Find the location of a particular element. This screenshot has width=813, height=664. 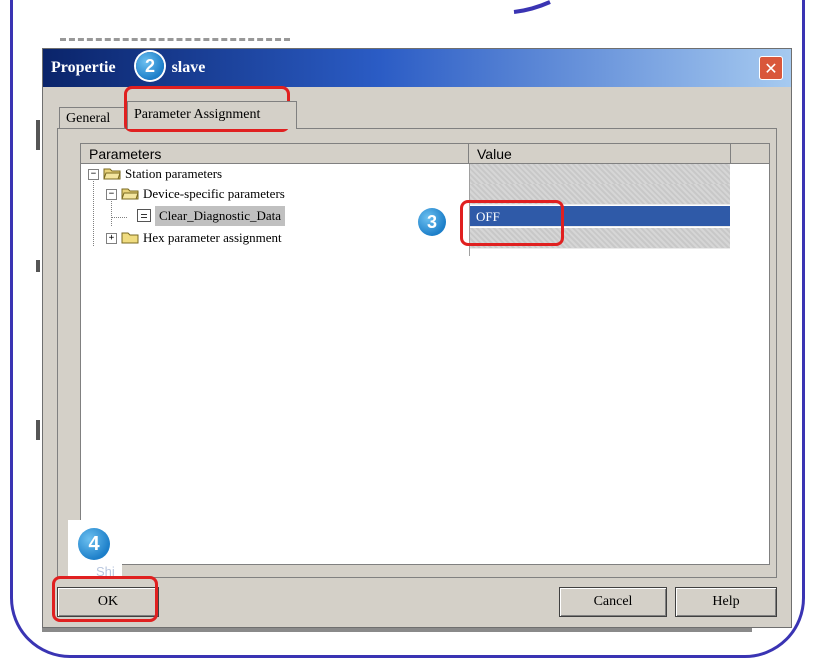

dialog-title: Propertie slave is located at coordinates (128, 68).